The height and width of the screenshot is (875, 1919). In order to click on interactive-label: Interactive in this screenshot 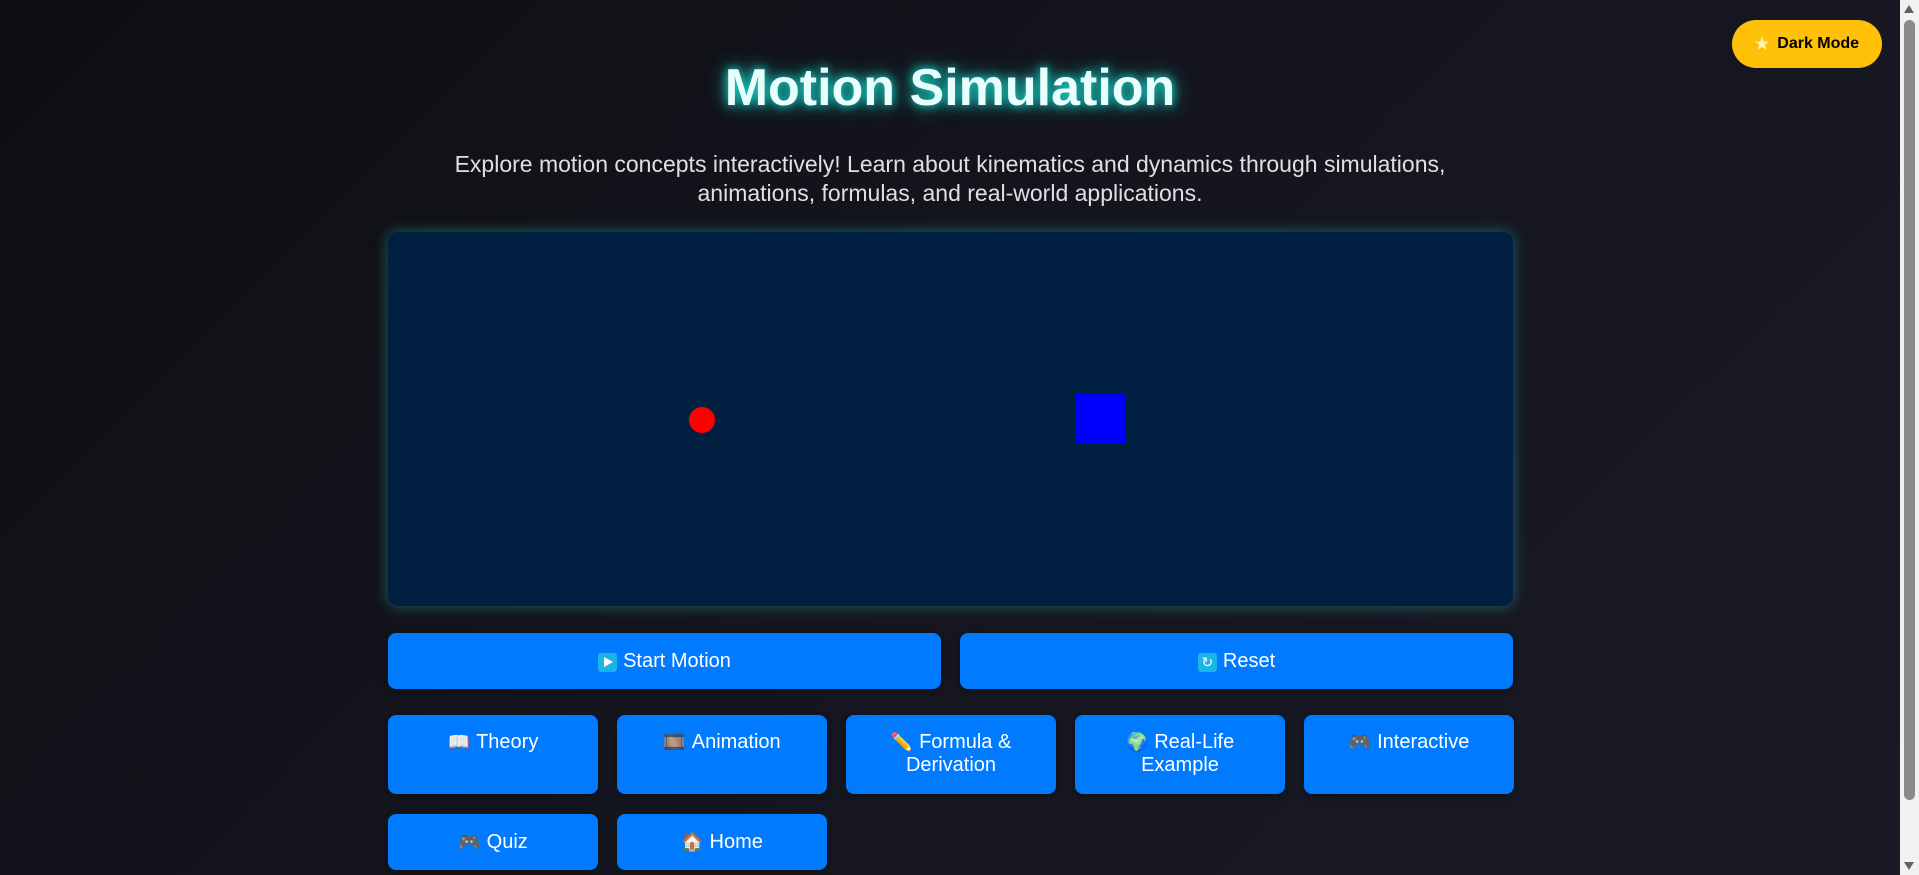, I will do `click(1423, 742)`.